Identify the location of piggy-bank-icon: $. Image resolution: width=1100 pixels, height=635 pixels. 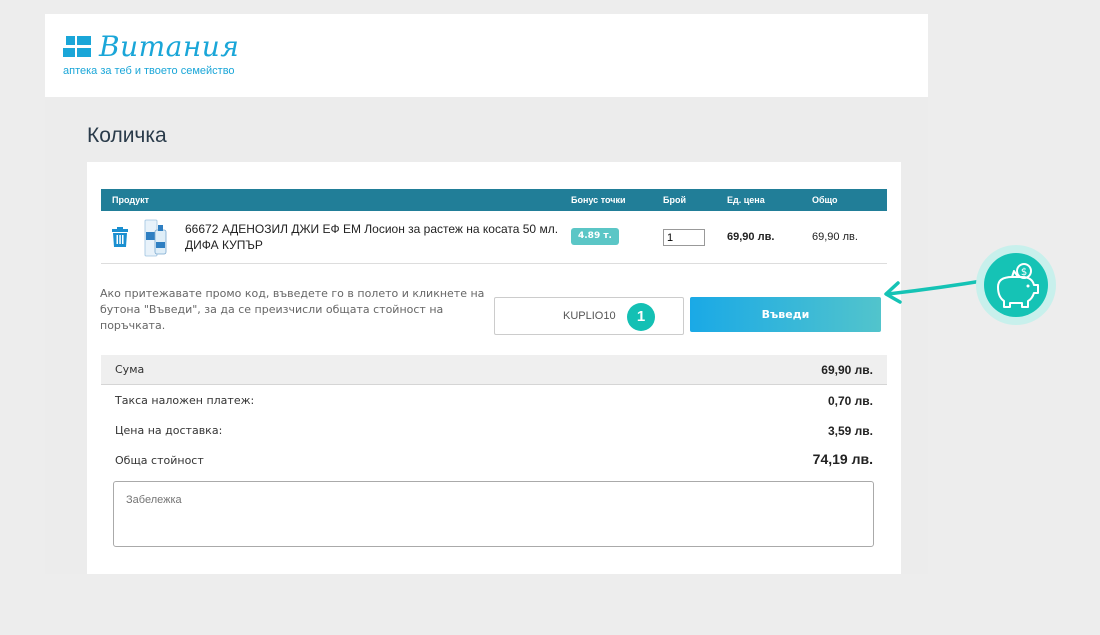
(1016, 285).